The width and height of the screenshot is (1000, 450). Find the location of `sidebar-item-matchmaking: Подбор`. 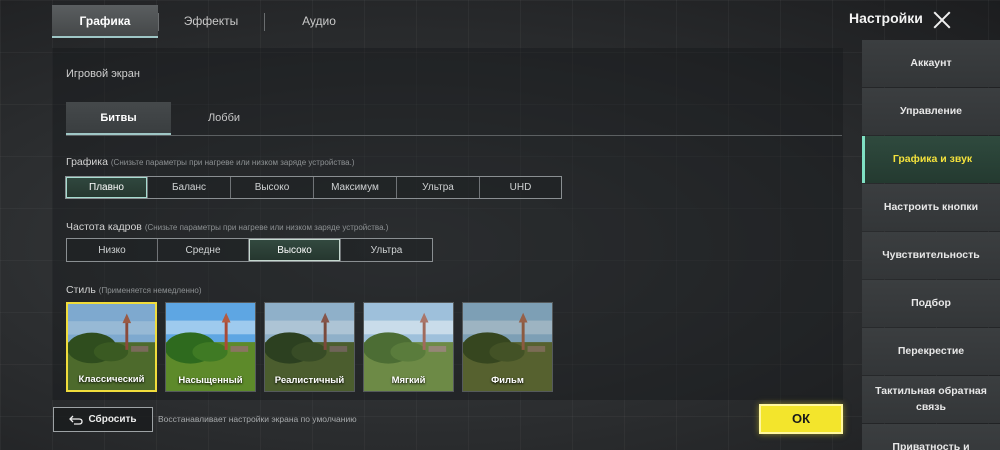

sidebar-item-matchmaking: Подбор is located at coordinates (931, 303).